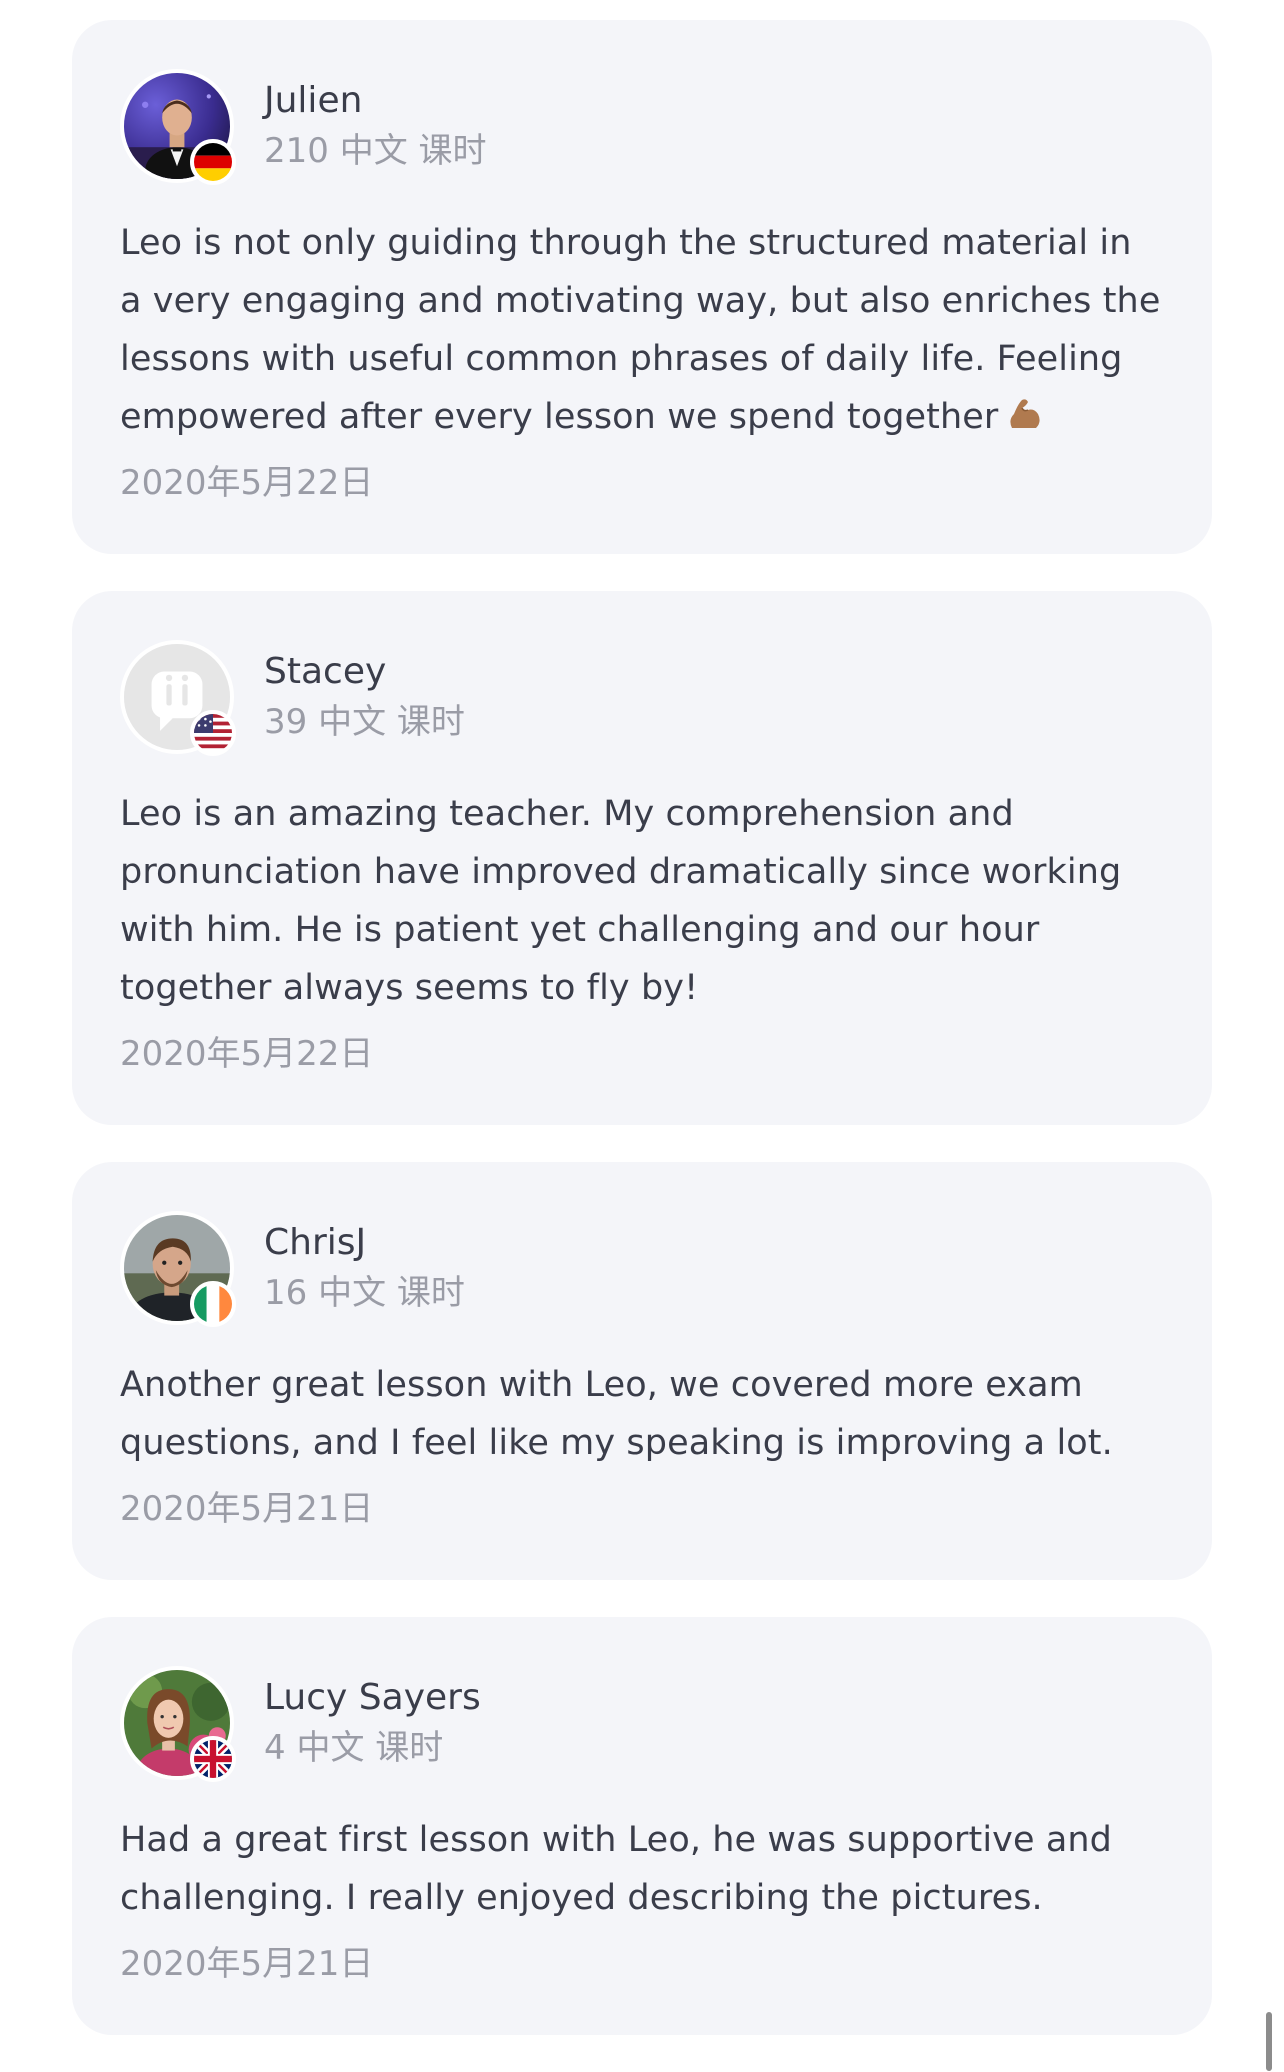  What do you see at coordinates (213, 162) in the screenshot?
I see `germany-flag-icon` at bounding box center [213, 162].